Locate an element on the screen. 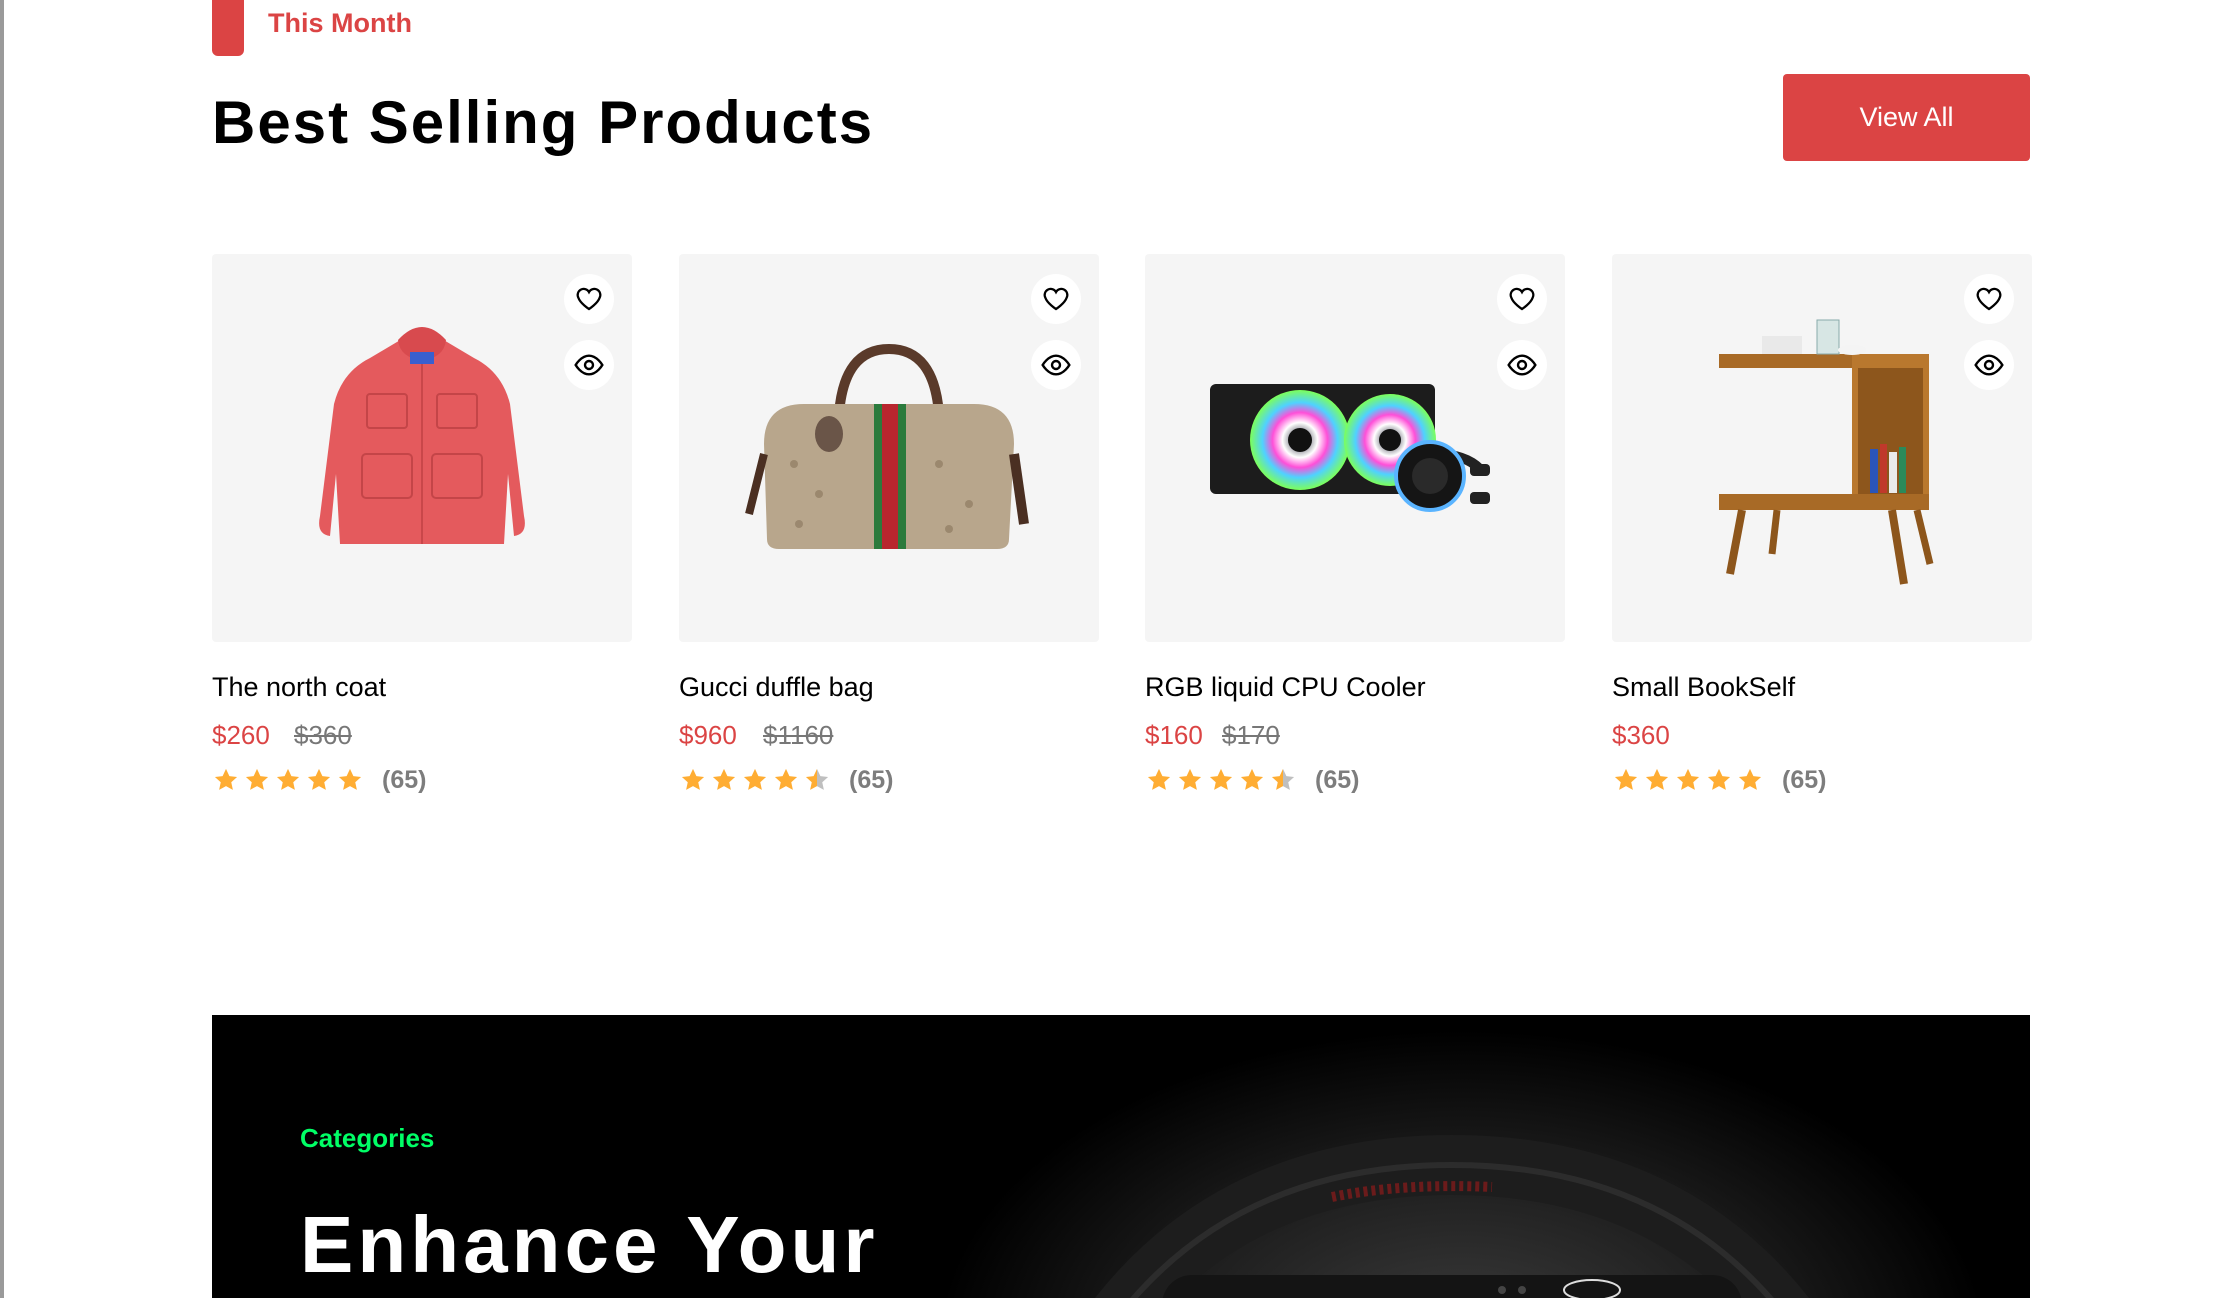 The width and height of the screenshot is (2238, 1298). banner-tag: Categories is located at coordinates (367, 1138).